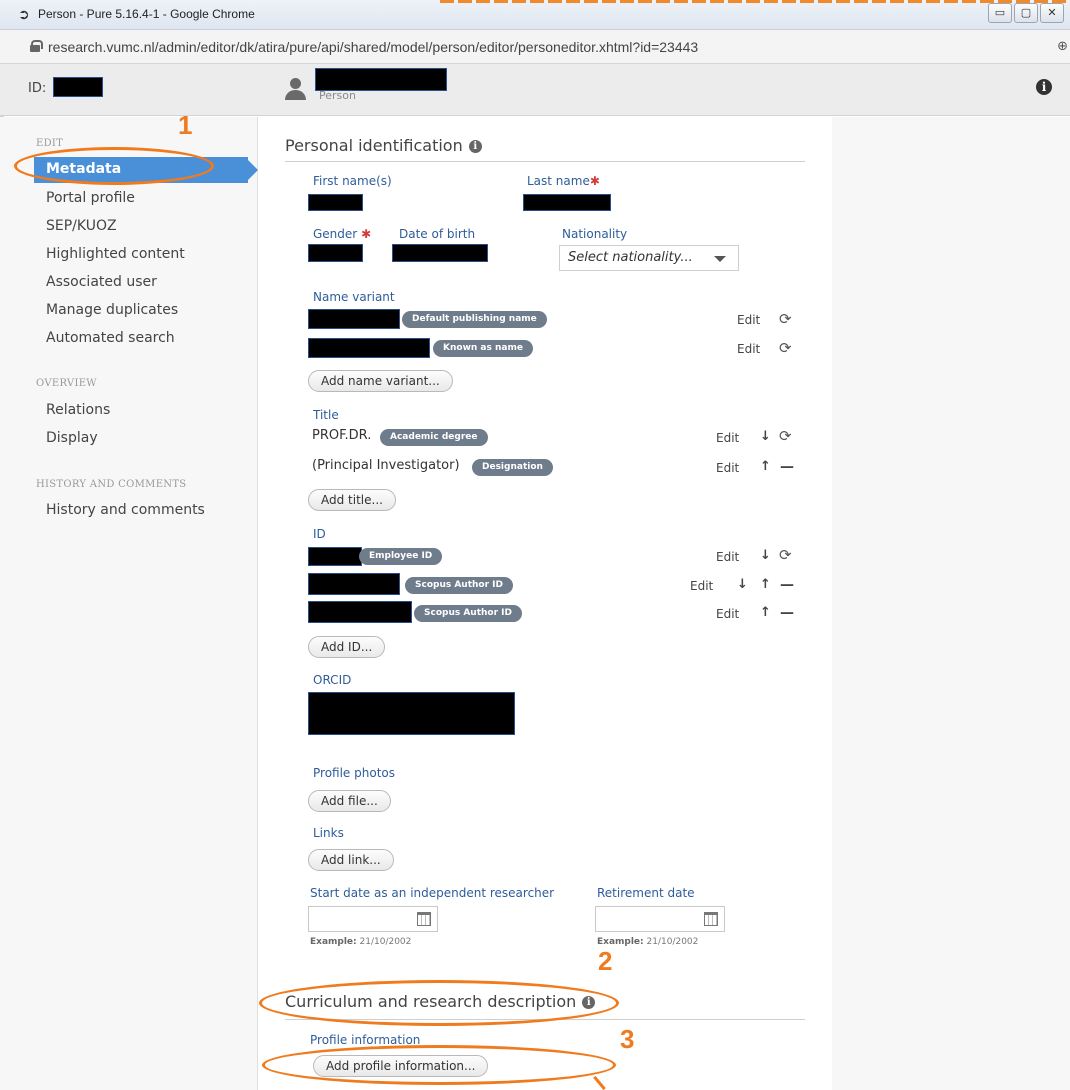 This screenshot has height=1090, width=1070. I want to click on sidebar-item-display: Display, so click(72, 438).